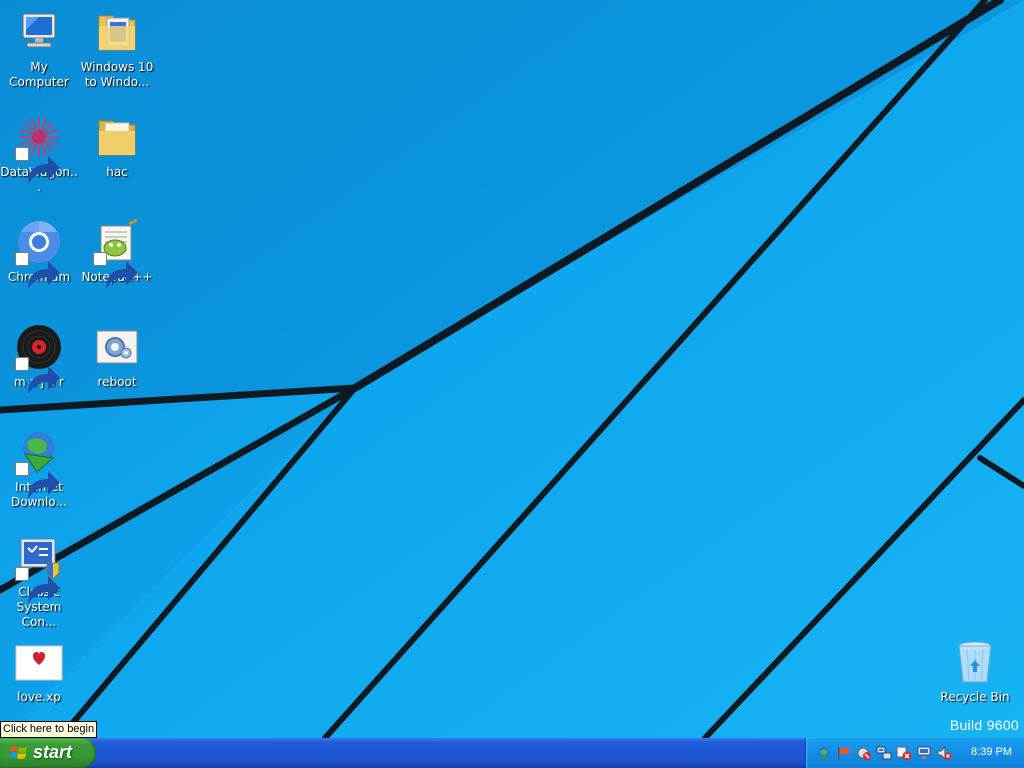 This screenshot has height=768, width=1024. What do you see at coordinates (914, 753) in the screenshot?
I see `system-tray: 8:39 PM` at bounding box center [914, 753].